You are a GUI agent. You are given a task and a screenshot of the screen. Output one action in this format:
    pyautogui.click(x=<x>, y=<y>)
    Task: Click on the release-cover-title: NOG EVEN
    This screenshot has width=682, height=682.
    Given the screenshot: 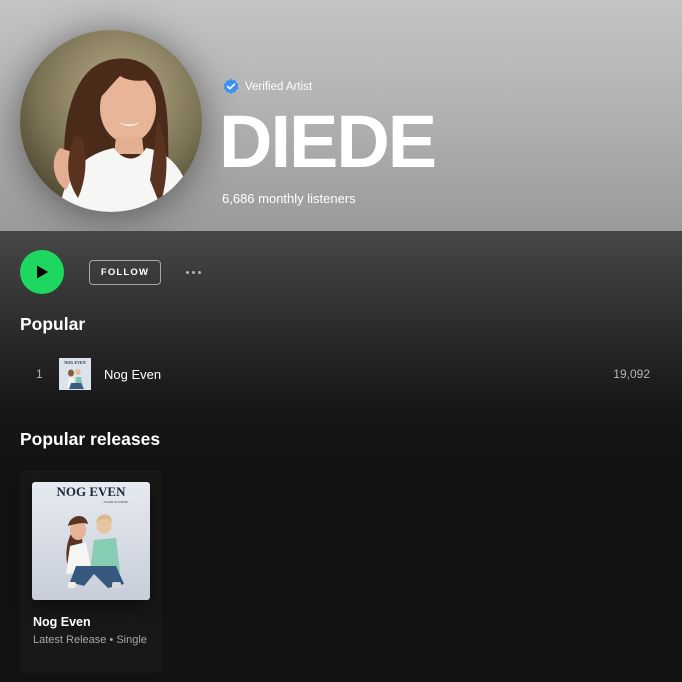 What is the action you would take?
    pyautogui.click(x=92, y=491)
    